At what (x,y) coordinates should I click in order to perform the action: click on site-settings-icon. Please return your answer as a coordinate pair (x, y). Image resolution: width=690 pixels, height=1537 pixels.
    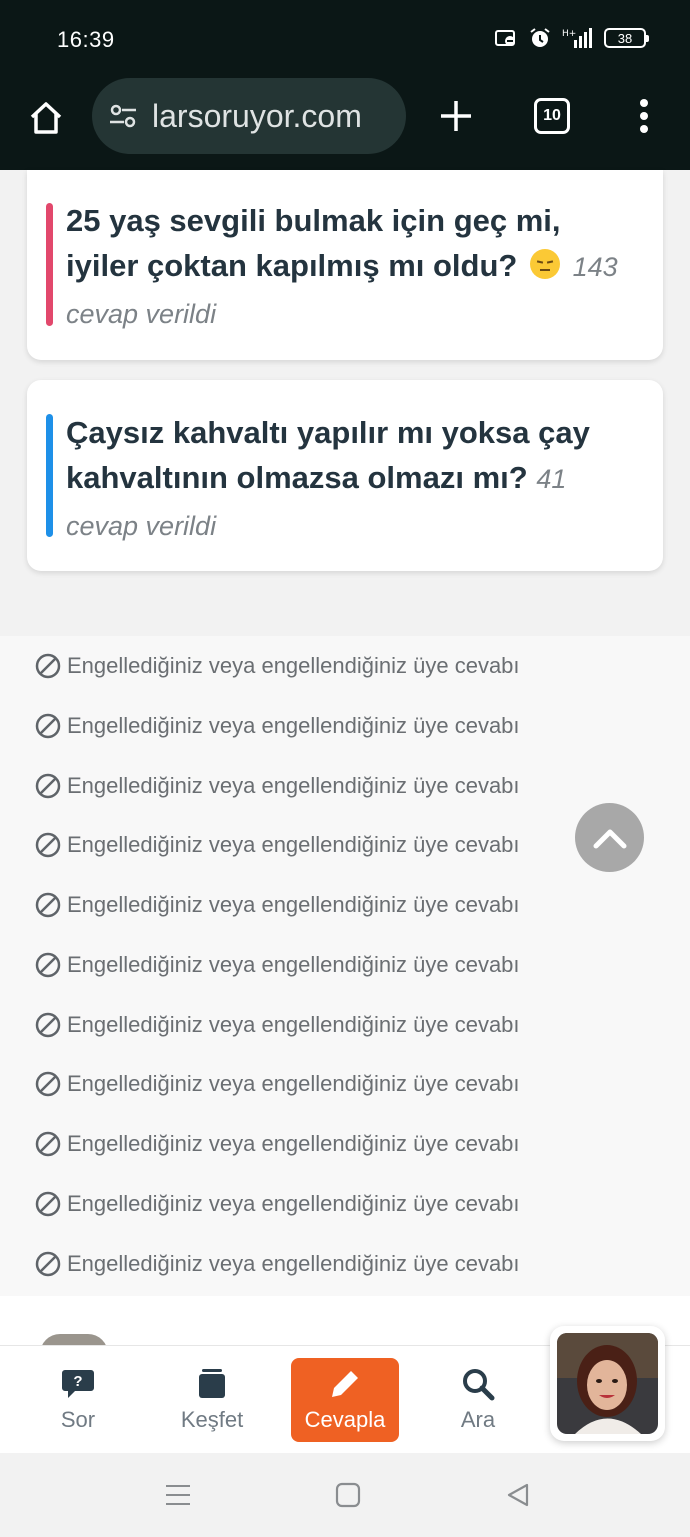
    Looking at the image, I should click on (123, 116).